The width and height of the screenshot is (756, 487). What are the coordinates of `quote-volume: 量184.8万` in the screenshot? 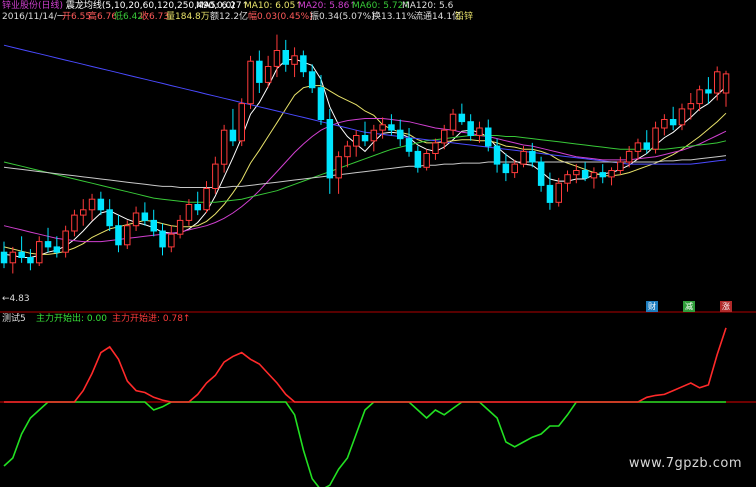 It's located at (188, 17).